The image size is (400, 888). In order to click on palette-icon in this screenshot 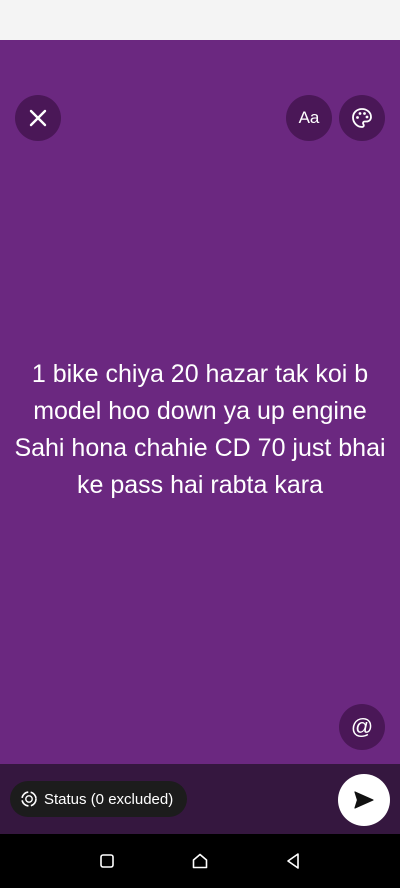, I will do `click(362, 118)`.